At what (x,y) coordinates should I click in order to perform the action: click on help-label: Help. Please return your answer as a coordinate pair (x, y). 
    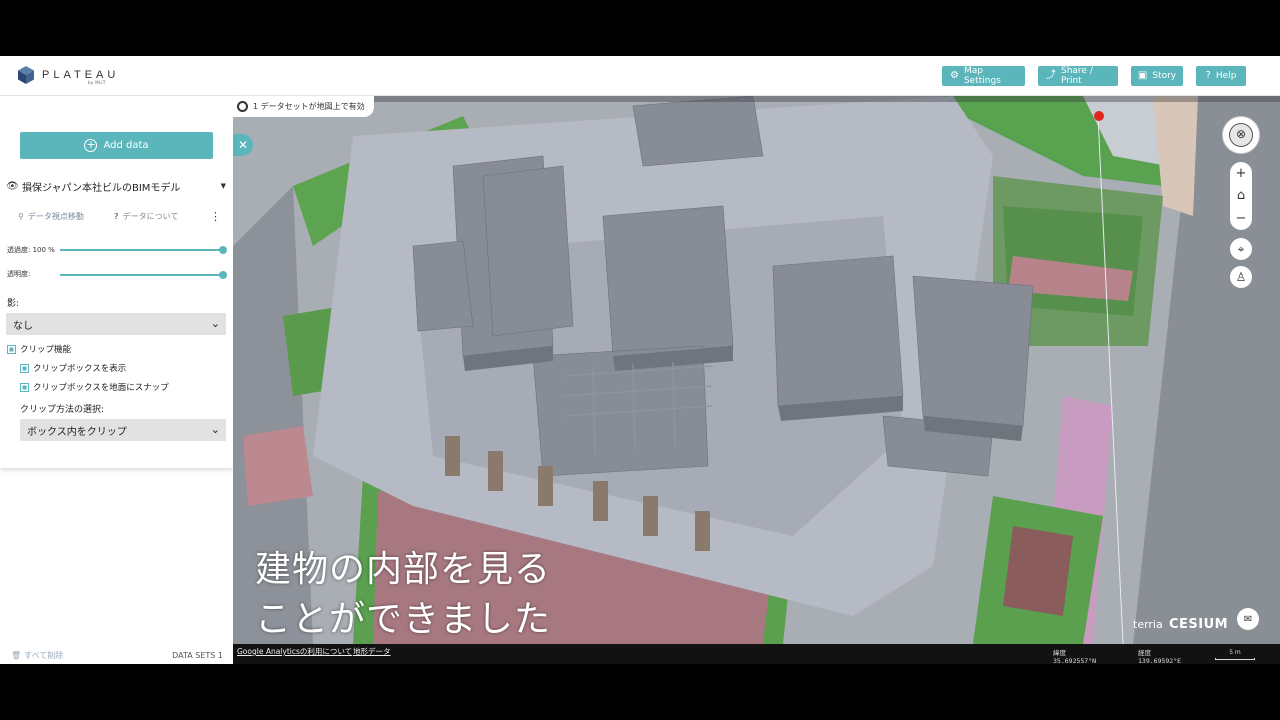
    Looking at the image, I should click on (1226, 76).